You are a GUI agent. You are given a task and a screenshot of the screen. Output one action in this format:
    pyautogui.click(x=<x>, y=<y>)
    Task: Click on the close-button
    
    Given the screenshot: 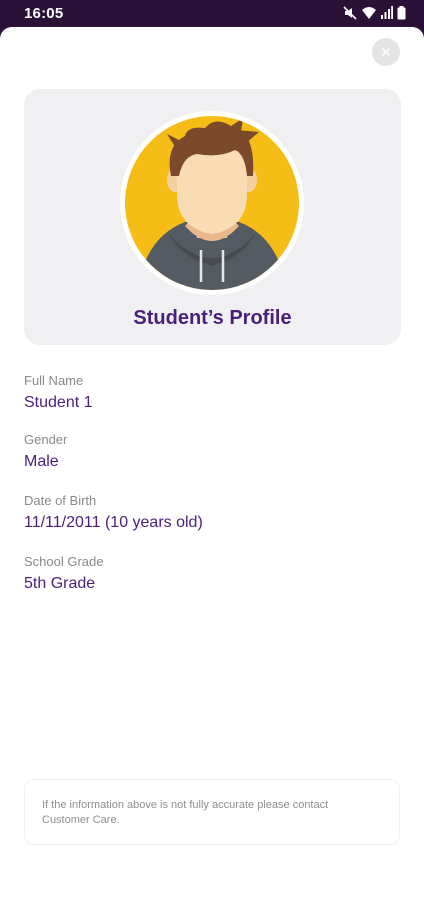 What is the action you would take?
    pyautogui.click(x=386, y=52)
    